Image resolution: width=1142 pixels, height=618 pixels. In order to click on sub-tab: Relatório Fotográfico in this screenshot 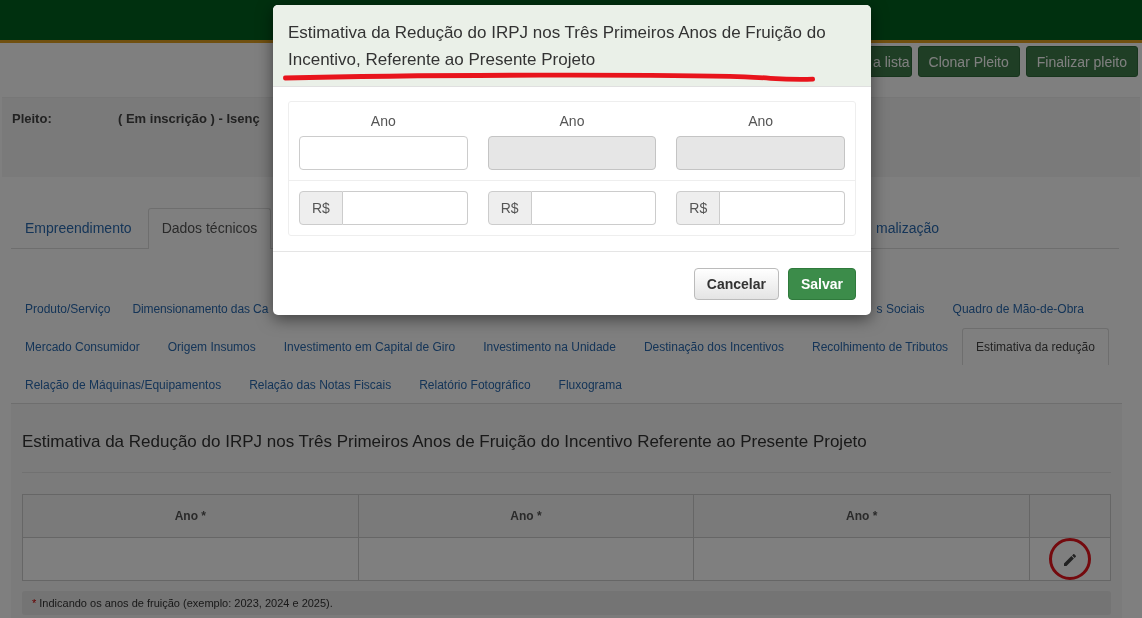, I will do `click(475, 384)`.